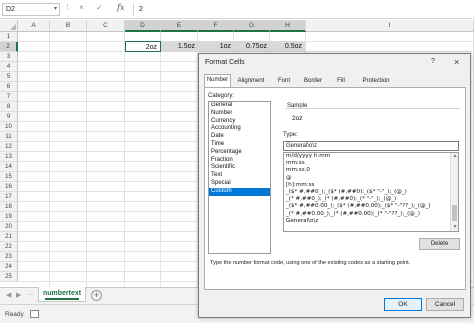  Describe the element at coordinates (9, 147) in the screenshot. I see `row-header-12: 12` at that location.